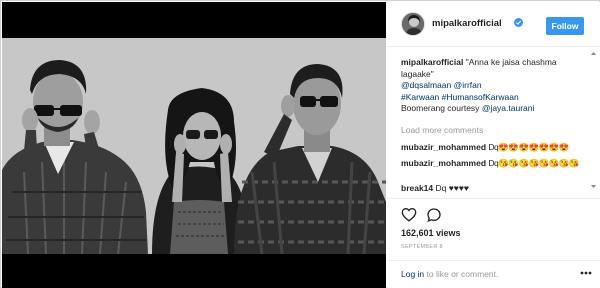  What do you see at coordinates (480, 97) in the screenshot?
I see `hashtag-humansofkarwaan: #HumansofKarwaan` at bounding box center [480, 97].